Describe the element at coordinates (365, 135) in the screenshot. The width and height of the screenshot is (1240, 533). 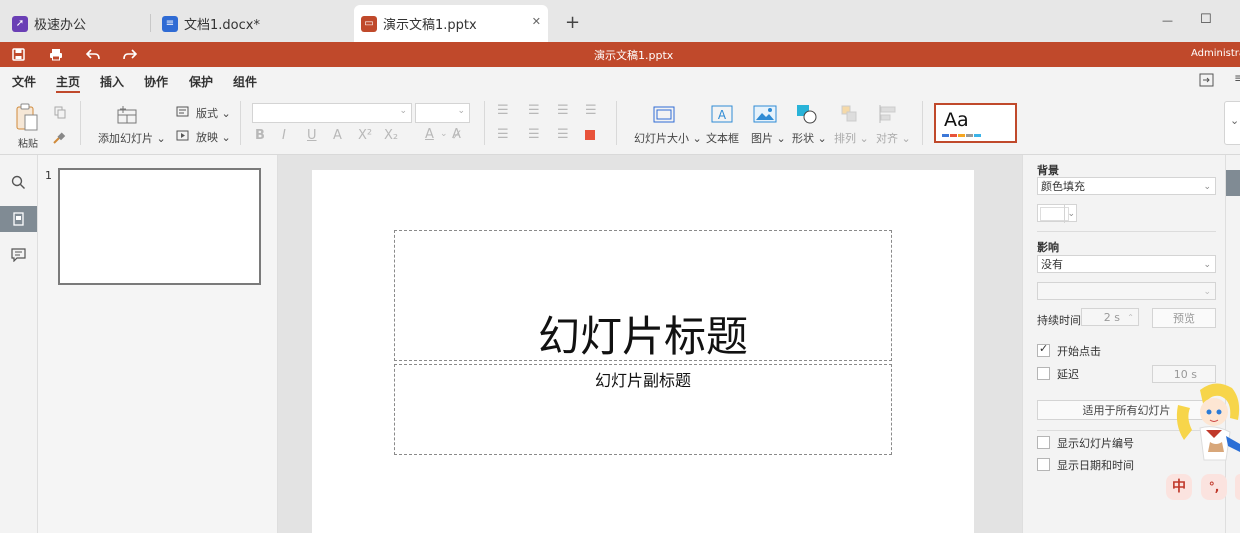
I see `superscript-button: X²` at that location.